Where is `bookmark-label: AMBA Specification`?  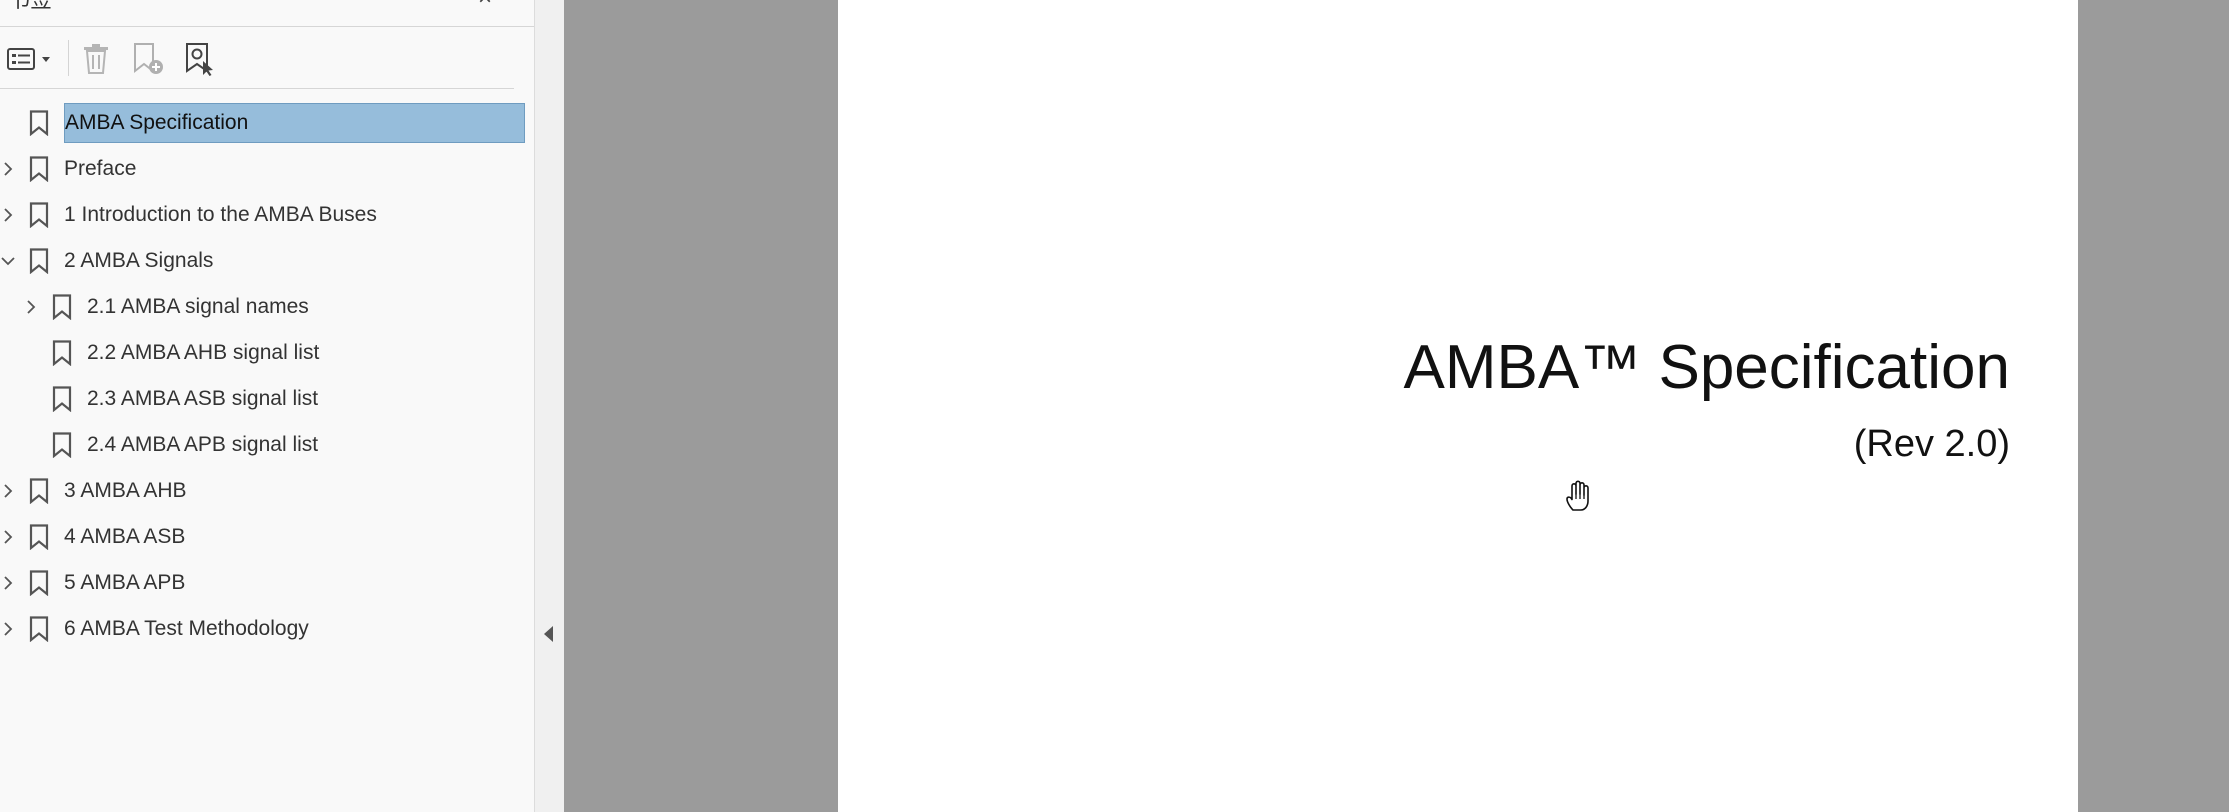 bookmark-label: AMBA Specification is located at coordinates (294, 123).